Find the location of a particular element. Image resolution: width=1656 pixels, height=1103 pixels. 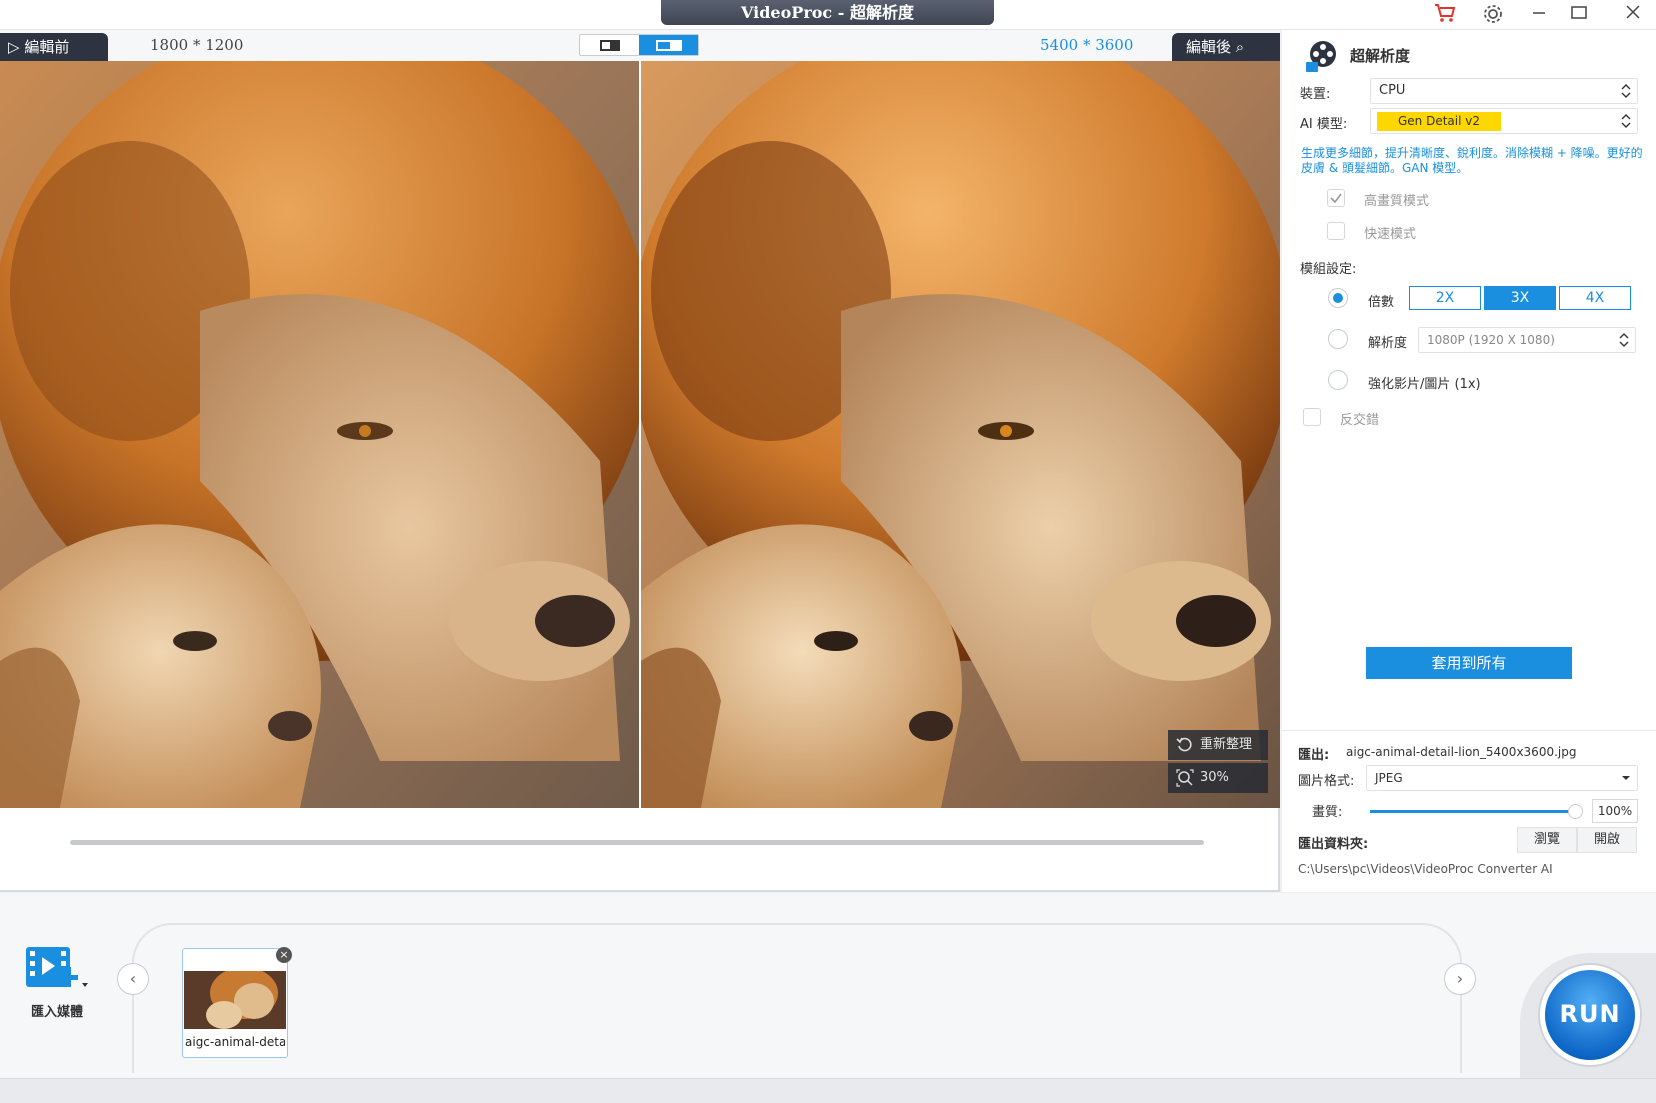

resolution-select: 1080P (1920 X 1080) is located at coordinates (1527, 340).